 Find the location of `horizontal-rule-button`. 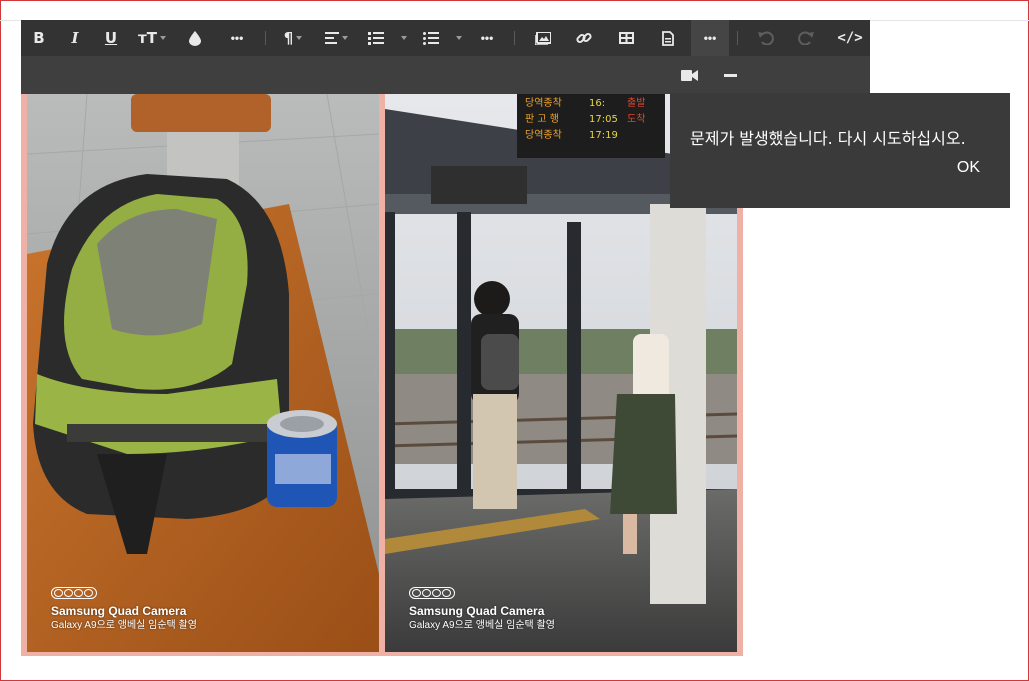

horizontal-rule-button is located at coordinates (730, 75).